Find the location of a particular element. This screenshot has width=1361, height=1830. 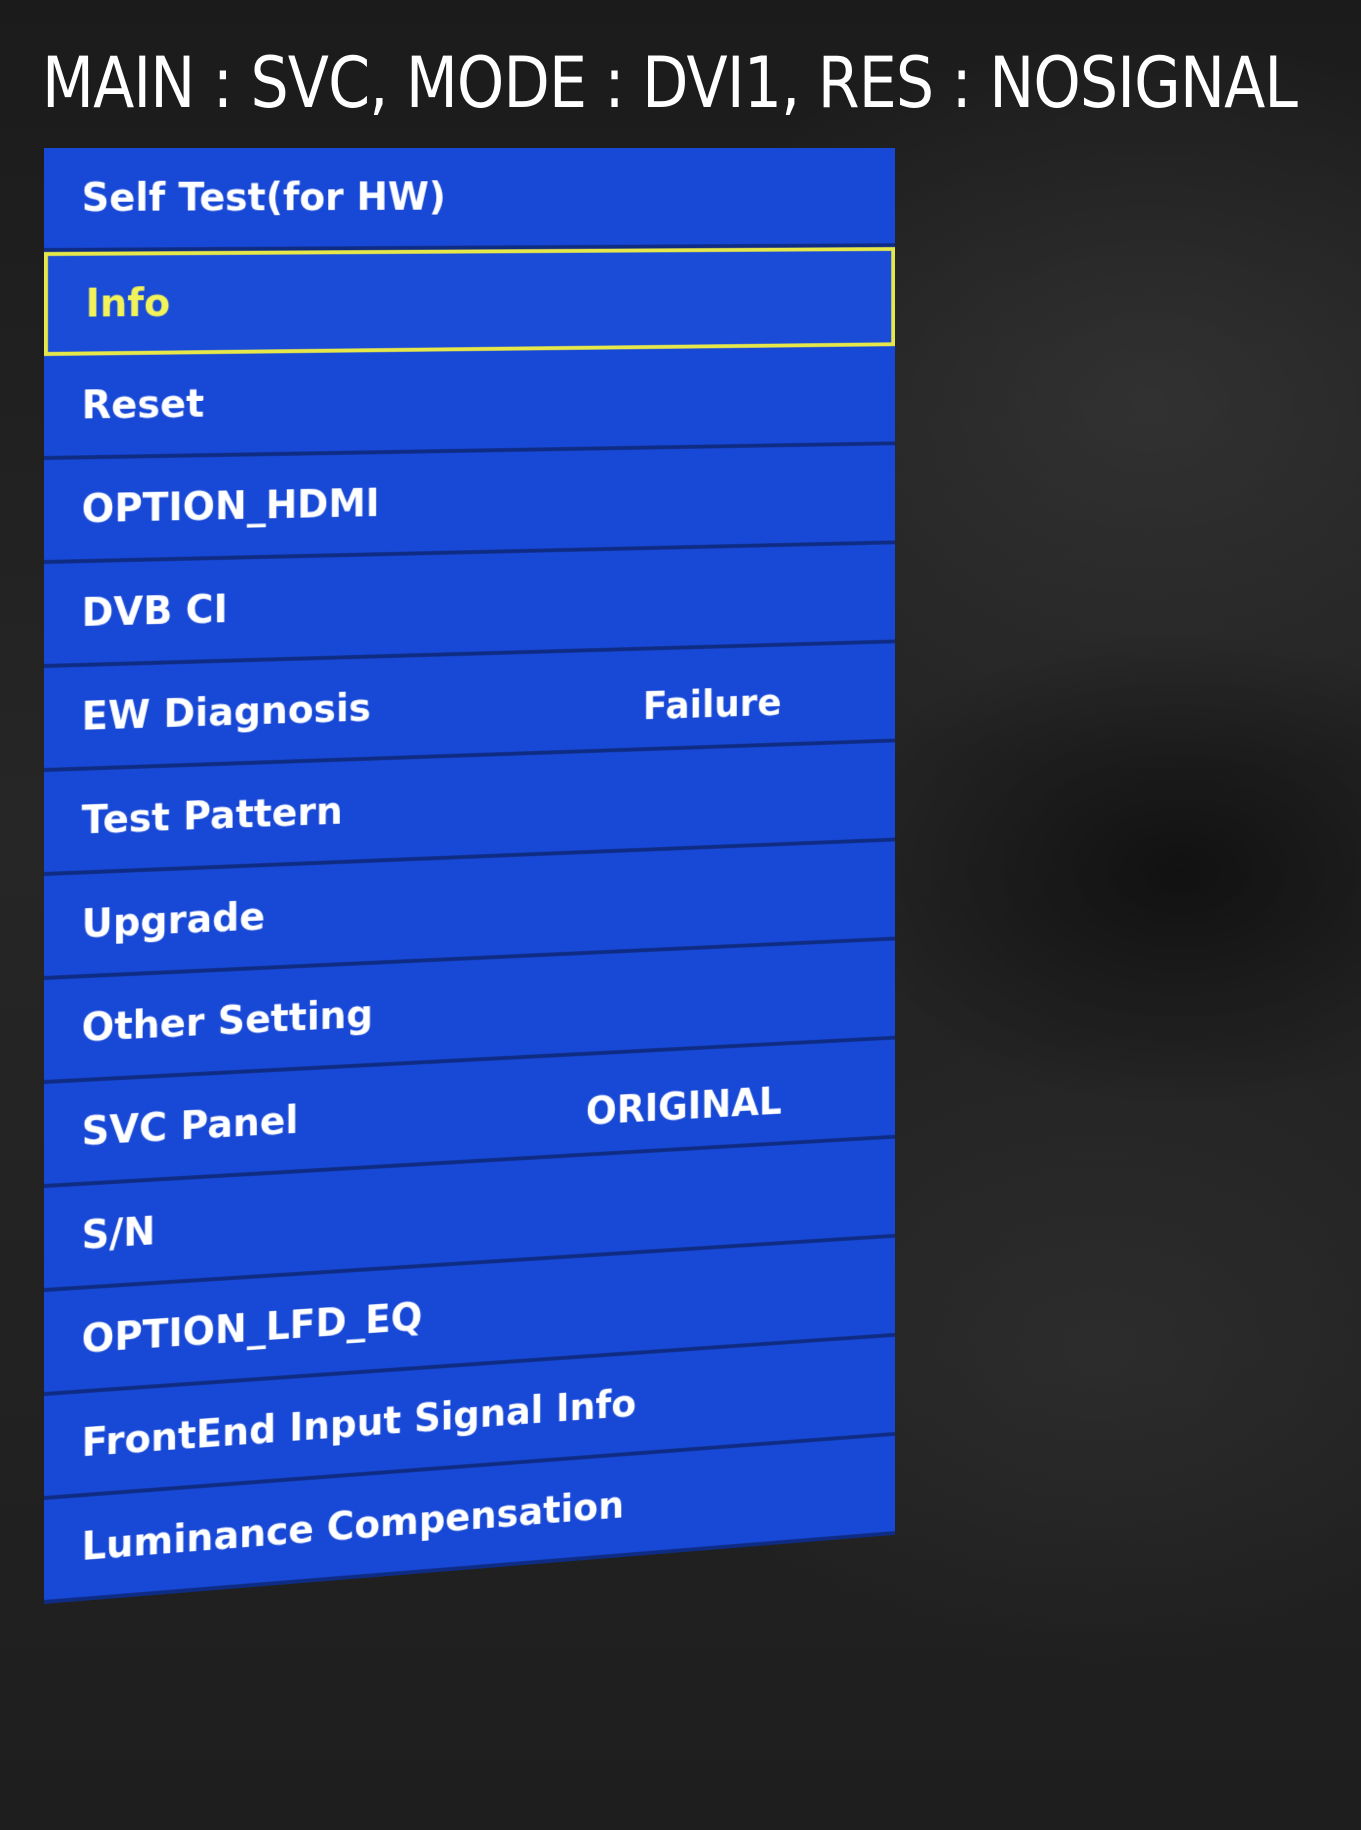

menu-item-label: EW Diagnosis is located at coordinates (226, 712).